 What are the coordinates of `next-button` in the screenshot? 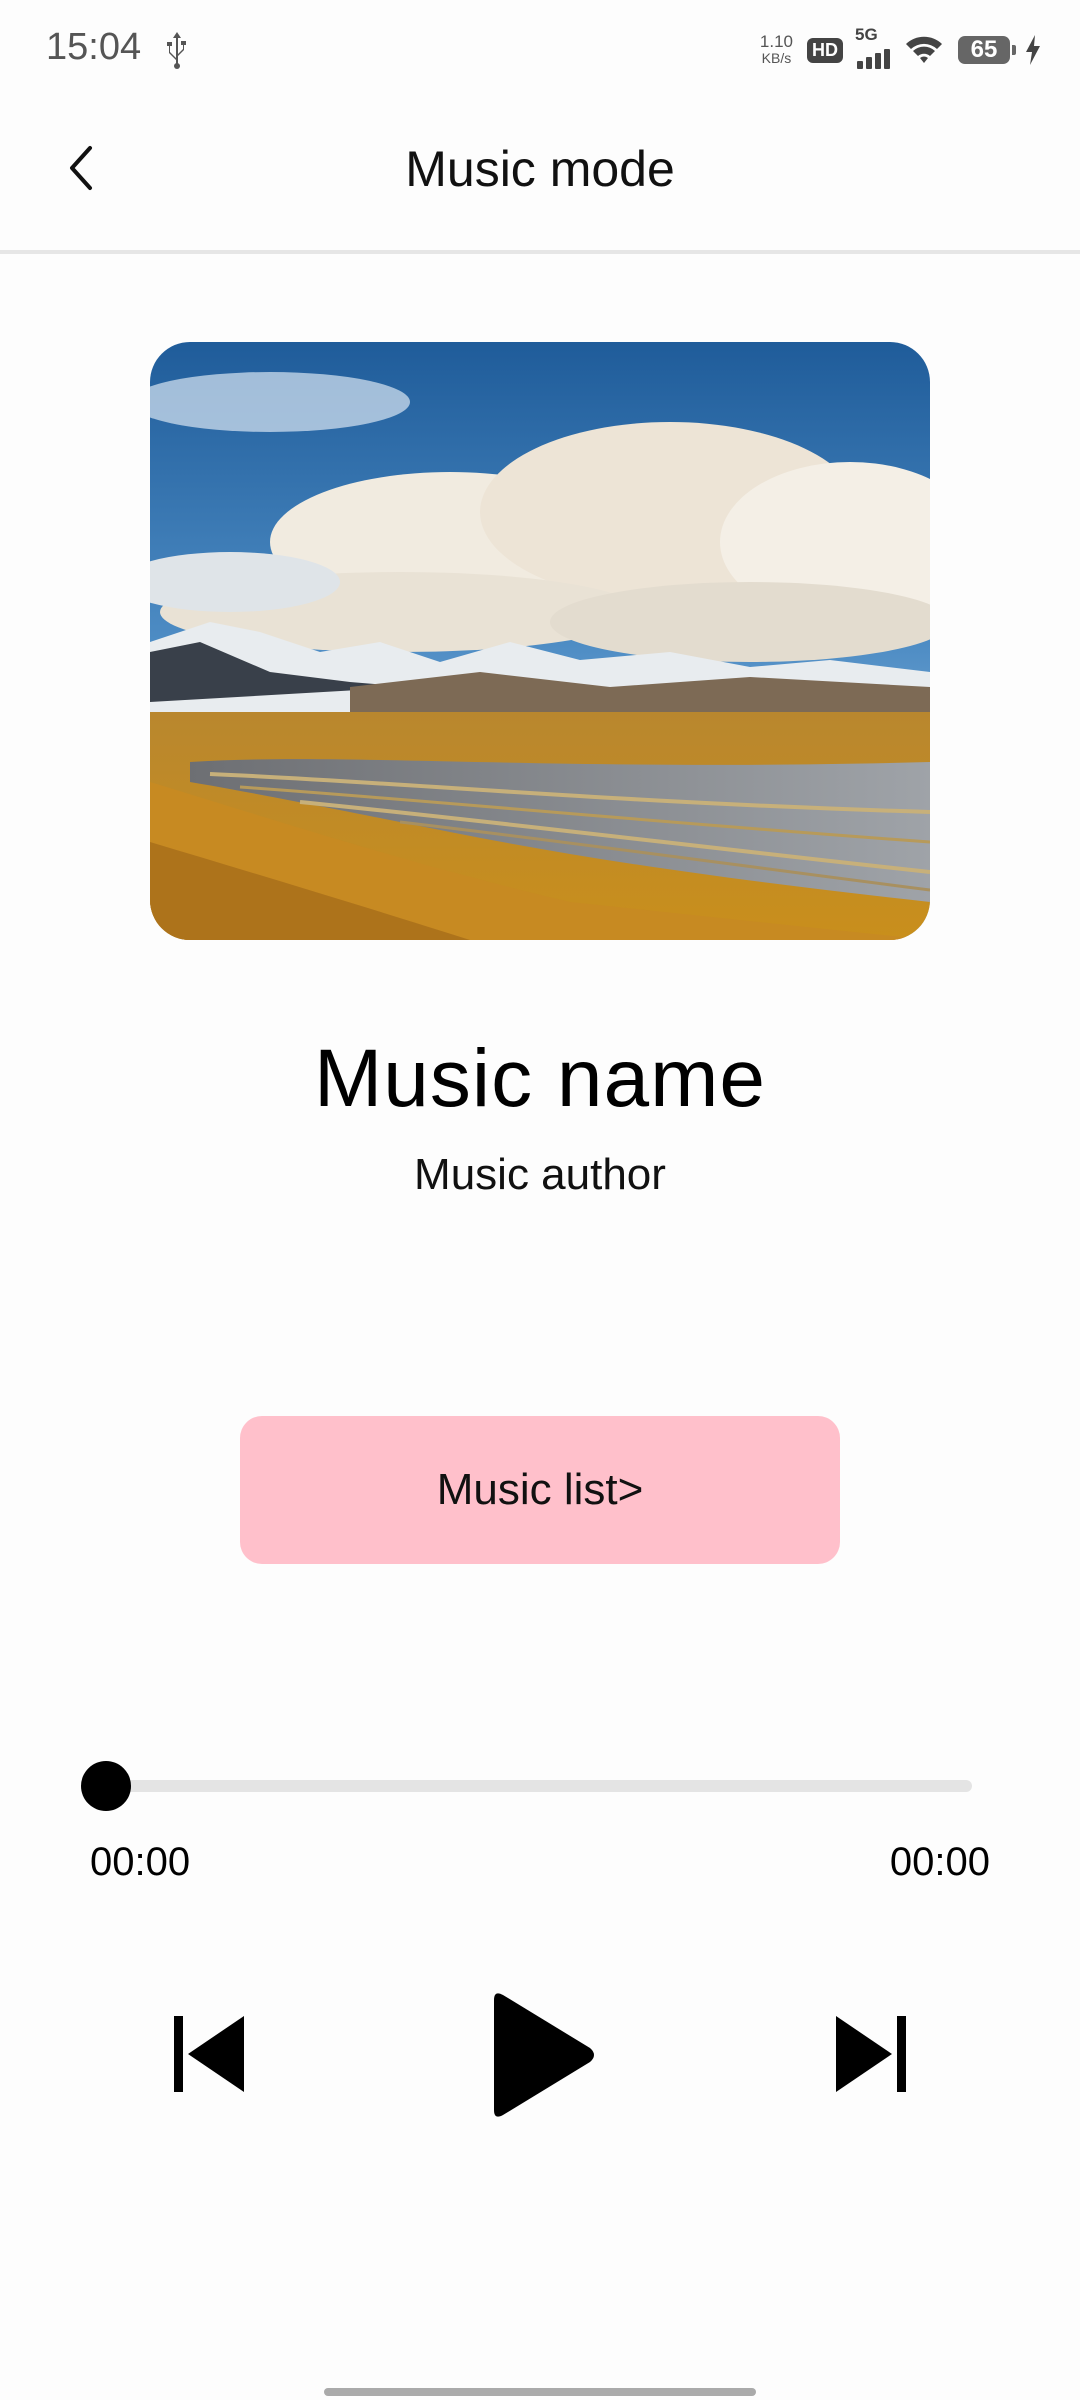 It's located at (870, 2054).